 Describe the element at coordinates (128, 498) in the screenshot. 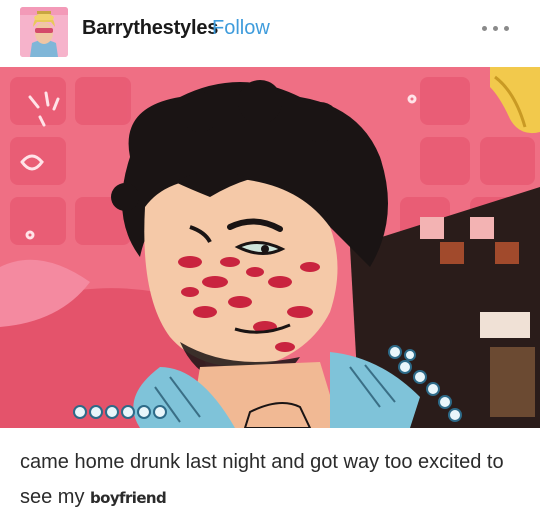

I see `caption-small-word: boyfriend` at that location.